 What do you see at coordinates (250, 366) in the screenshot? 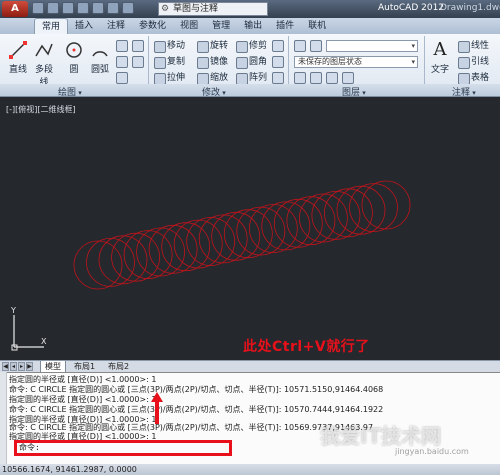
I see `layout-tabs: ◀ ◂ ▸ ▶ 模型 布局1 布局2` at bounding box center [250, 366].